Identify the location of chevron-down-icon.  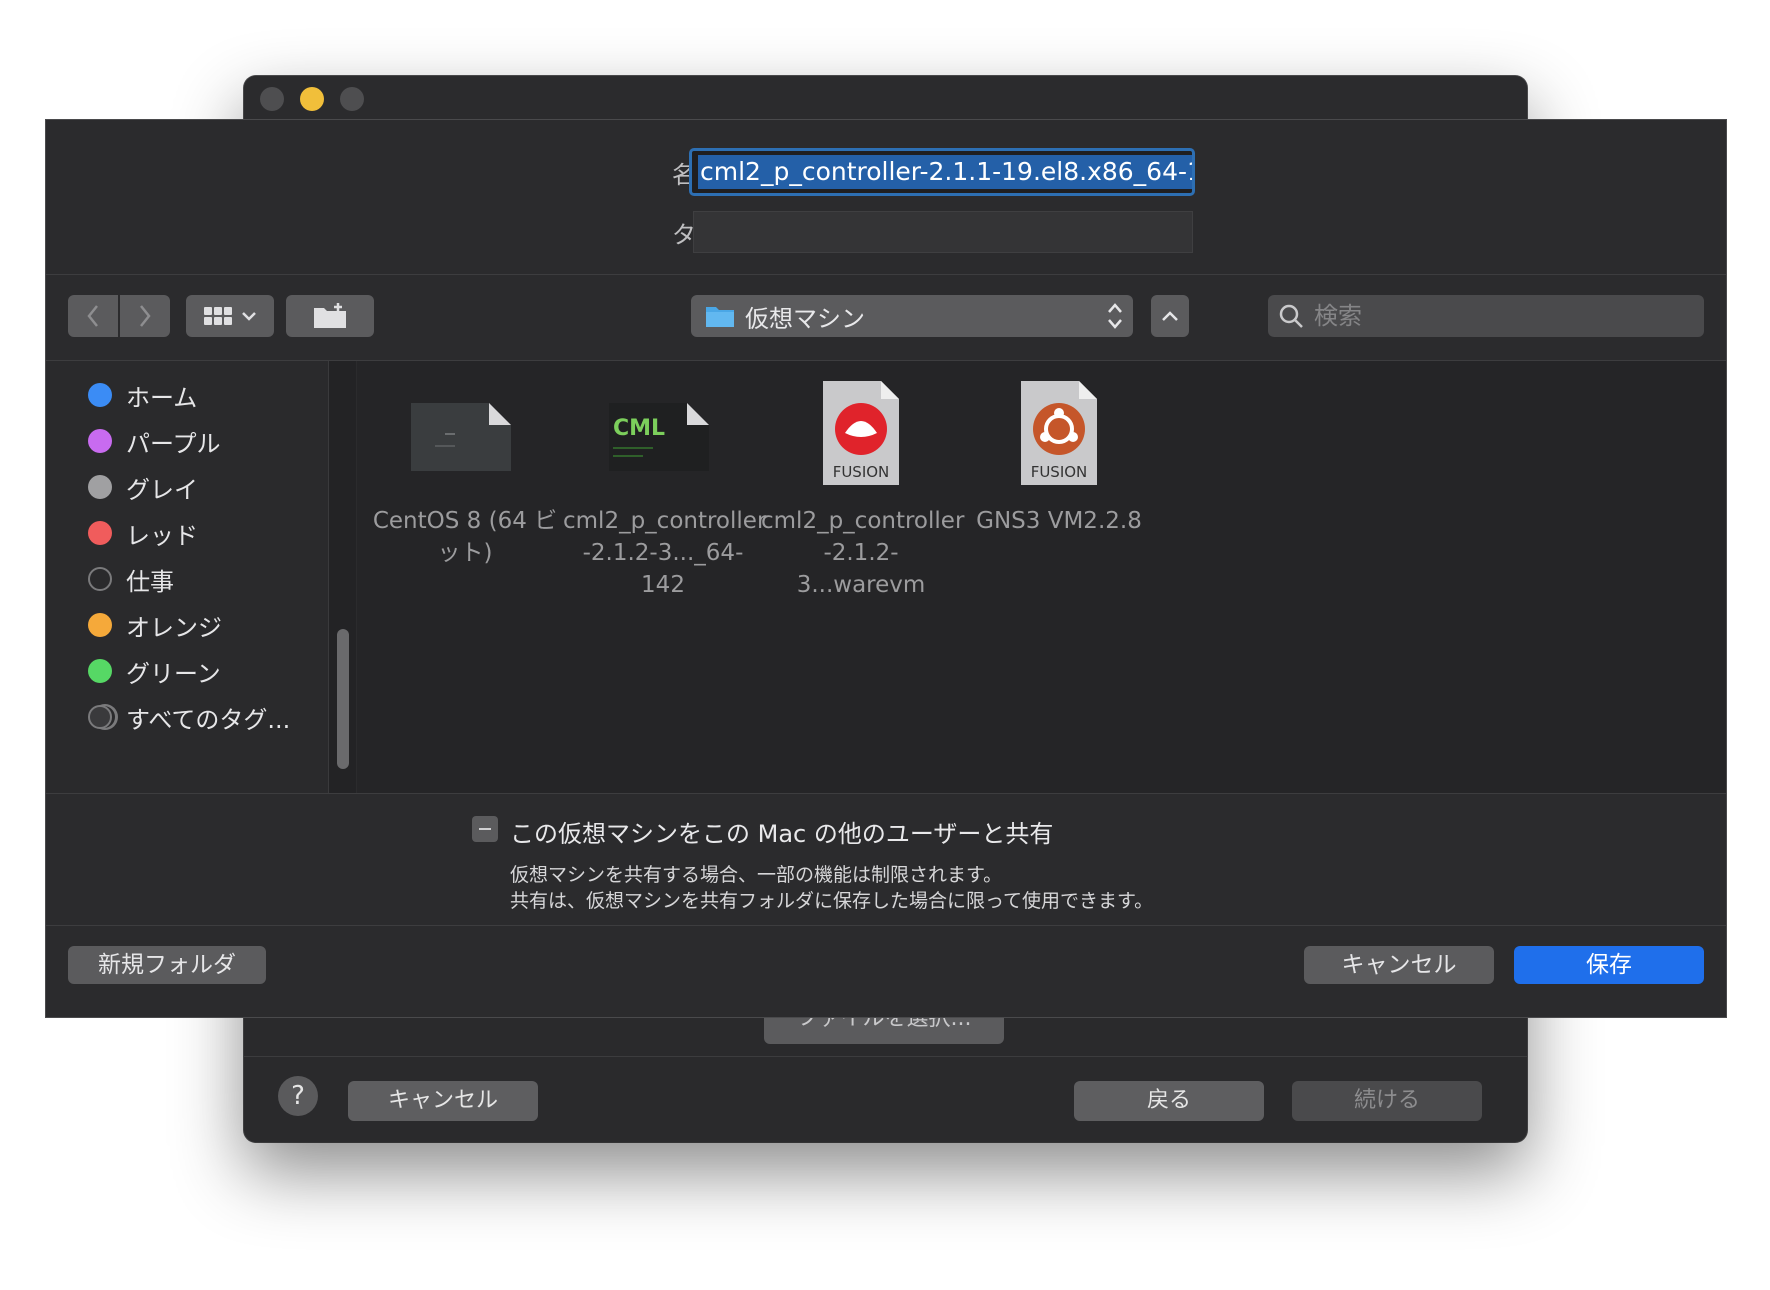
(249, 316).